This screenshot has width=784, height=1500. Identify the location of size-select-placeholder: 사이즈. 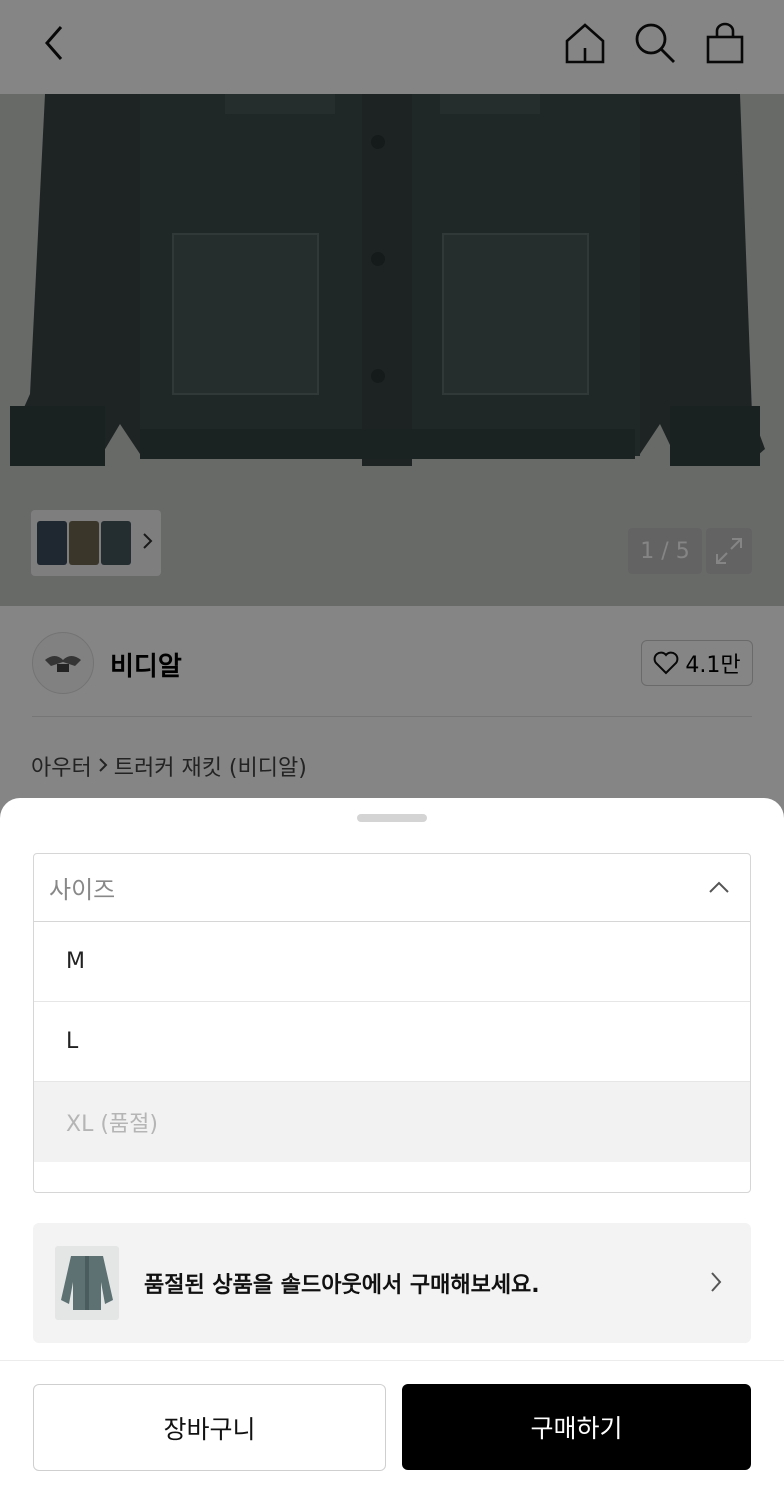
(82, 890).